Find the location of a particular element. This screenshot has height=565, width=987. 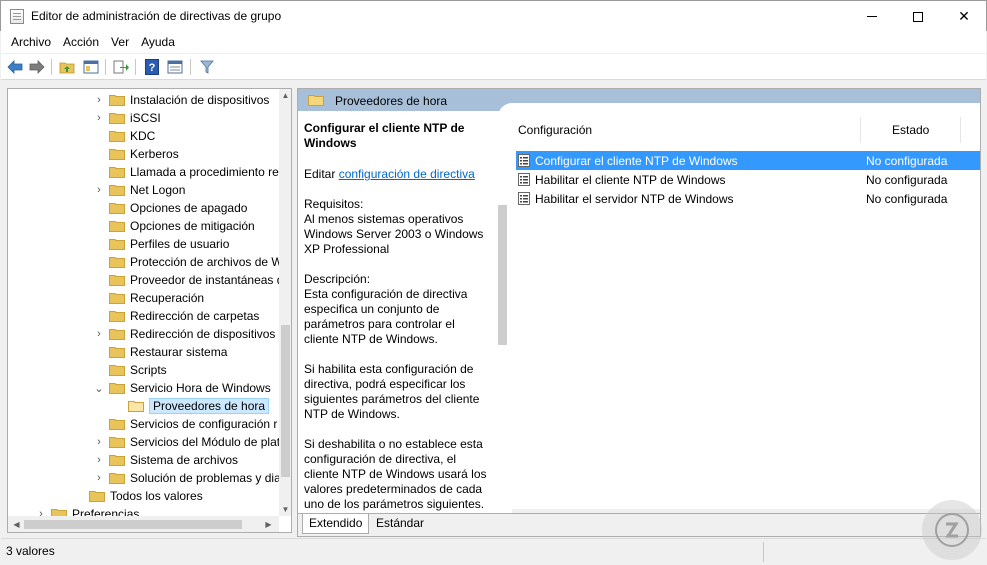

tree-item-label: Scripts is located at coordinates (148, 370).